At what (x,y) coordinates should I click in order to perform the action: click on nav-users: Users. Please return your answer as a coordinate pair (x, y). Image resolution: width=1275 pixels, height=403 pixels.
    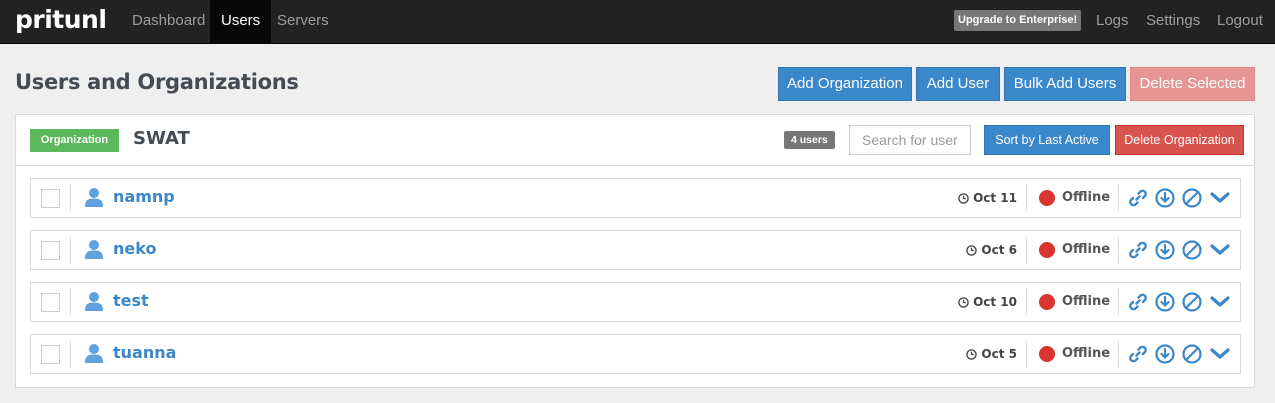
    Looking at the image, I should click on (241, 22).